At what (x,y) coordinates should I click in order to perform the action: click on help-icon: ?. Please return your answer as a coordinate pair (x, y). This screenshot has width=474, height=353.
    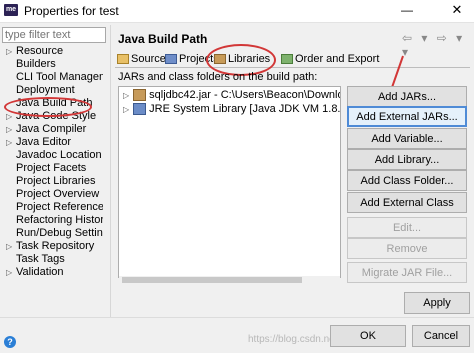
    Looking at the image, I should click on (10, 342).